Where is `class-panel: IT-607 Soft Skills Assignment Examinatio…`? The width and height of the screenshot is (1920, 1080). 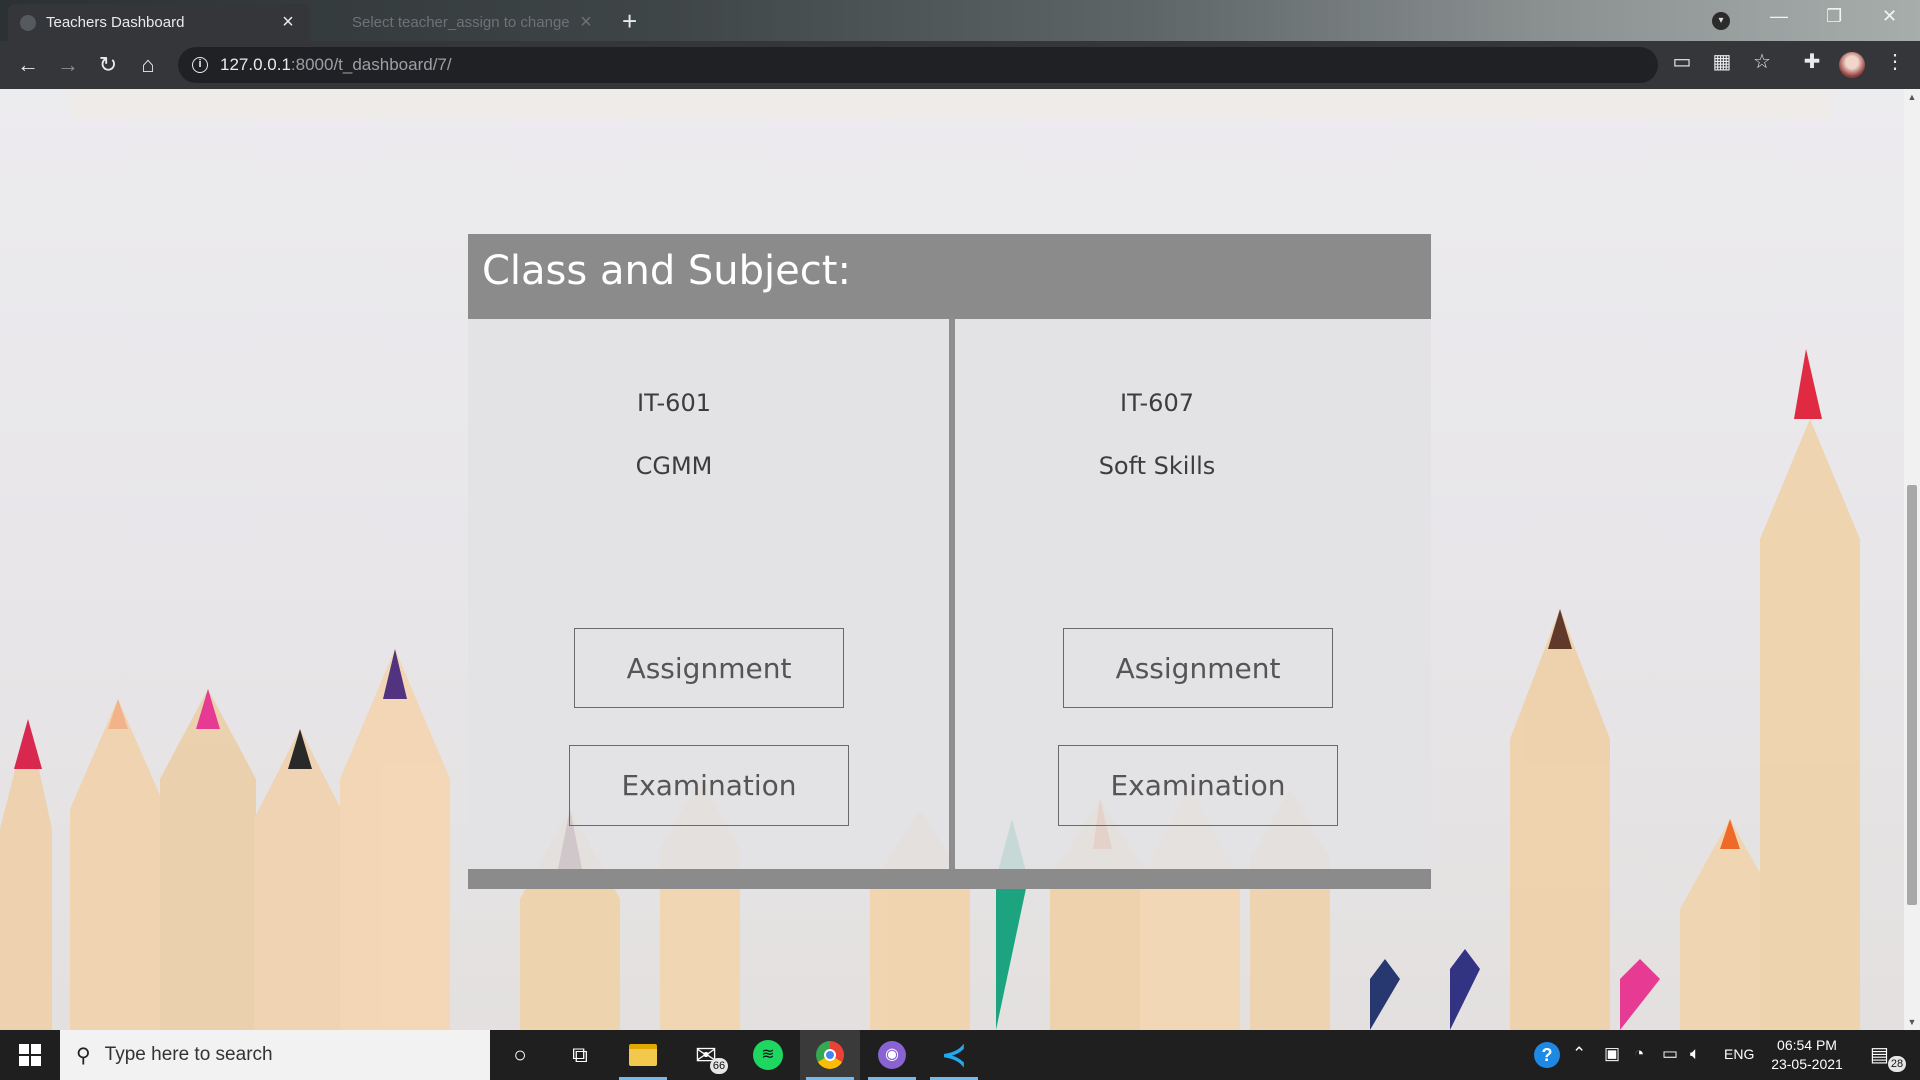
class-panel: IT-607 Soft Skills Assignment Examinatio… is located at coordinates (1193, 594).